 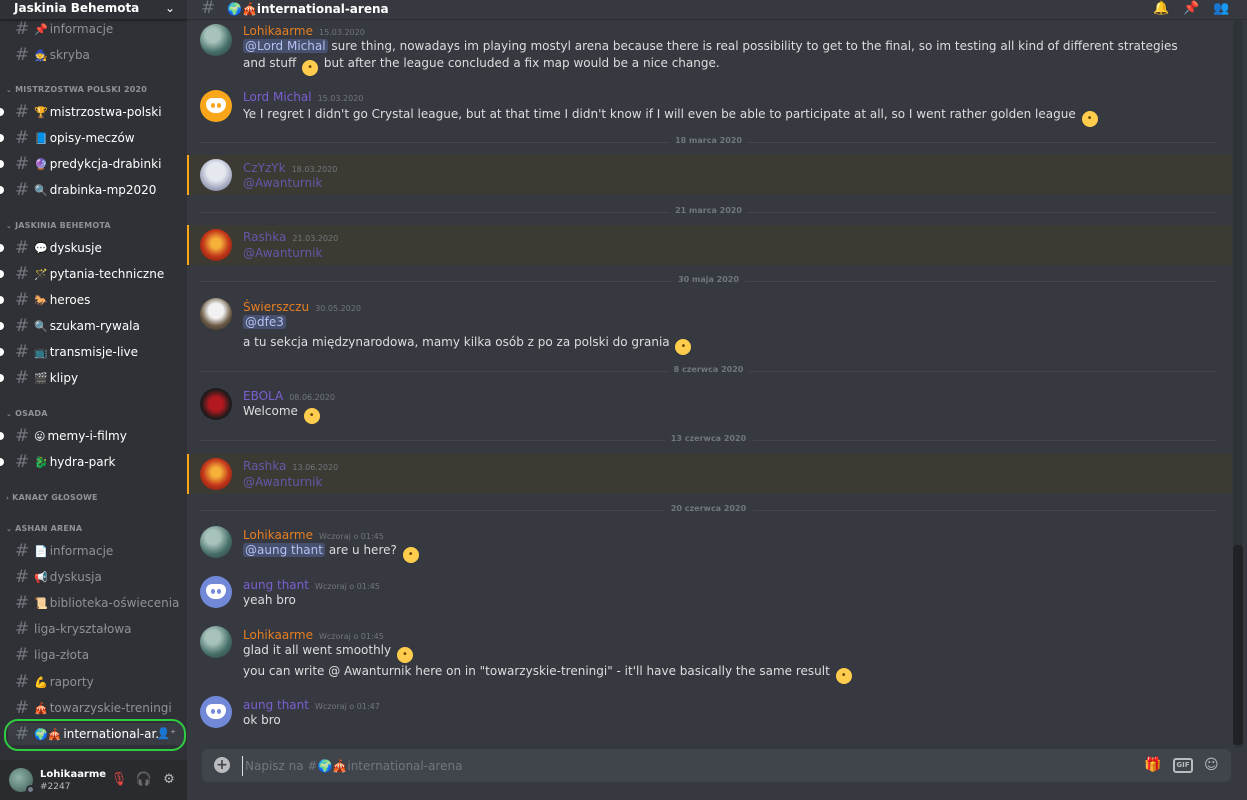 What do you see at coordinates (166, 733) in the screenshot?
I see `invite-icon: 👤⁺` at bounding box center [166, 733].